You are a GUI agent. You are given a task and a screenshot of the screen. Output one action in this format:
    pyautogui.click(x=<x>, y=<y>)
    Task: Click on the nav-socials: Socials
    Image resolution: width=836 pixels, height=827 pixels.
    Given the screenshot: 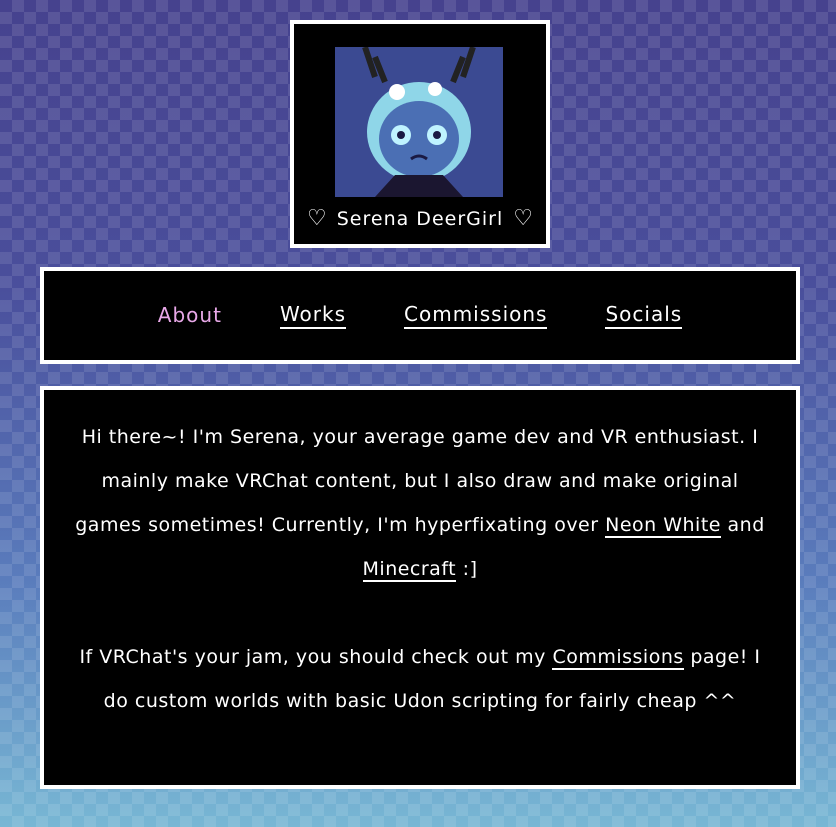 What is the action you would take?
    pyautogui.click(x=644, y=315)
    